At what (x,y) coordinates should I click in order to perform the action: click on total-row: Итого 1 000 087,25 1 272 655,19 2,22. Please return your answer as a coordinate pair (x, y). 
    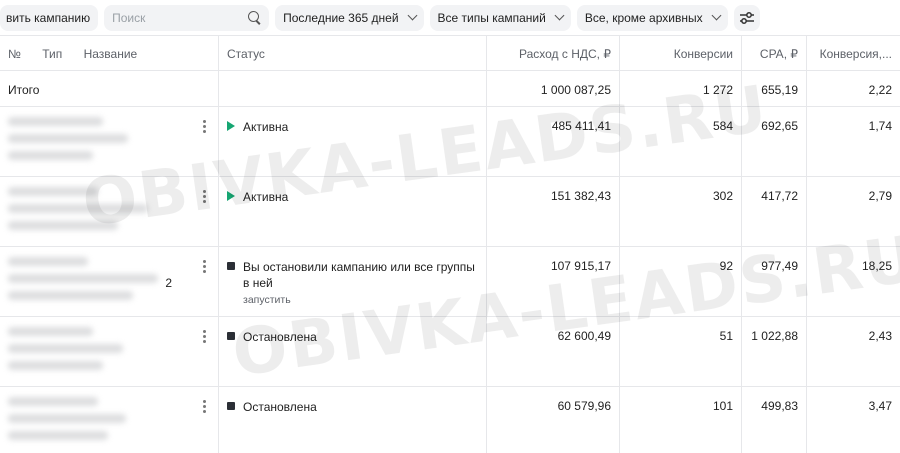
    Looking at the image, I should click on (450, 89).